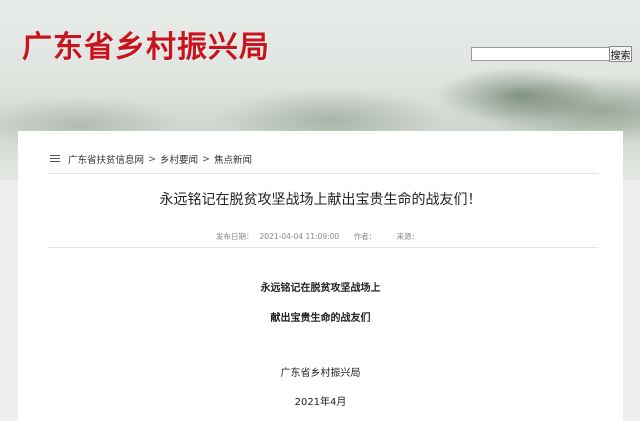 The height and width of the screenshot is (421, 640). What do you see at coordinates (233, 159) in the screenshot?
I see `breadcrumb-item-focus: 焦点新闻` at bounding box center [233, 159].